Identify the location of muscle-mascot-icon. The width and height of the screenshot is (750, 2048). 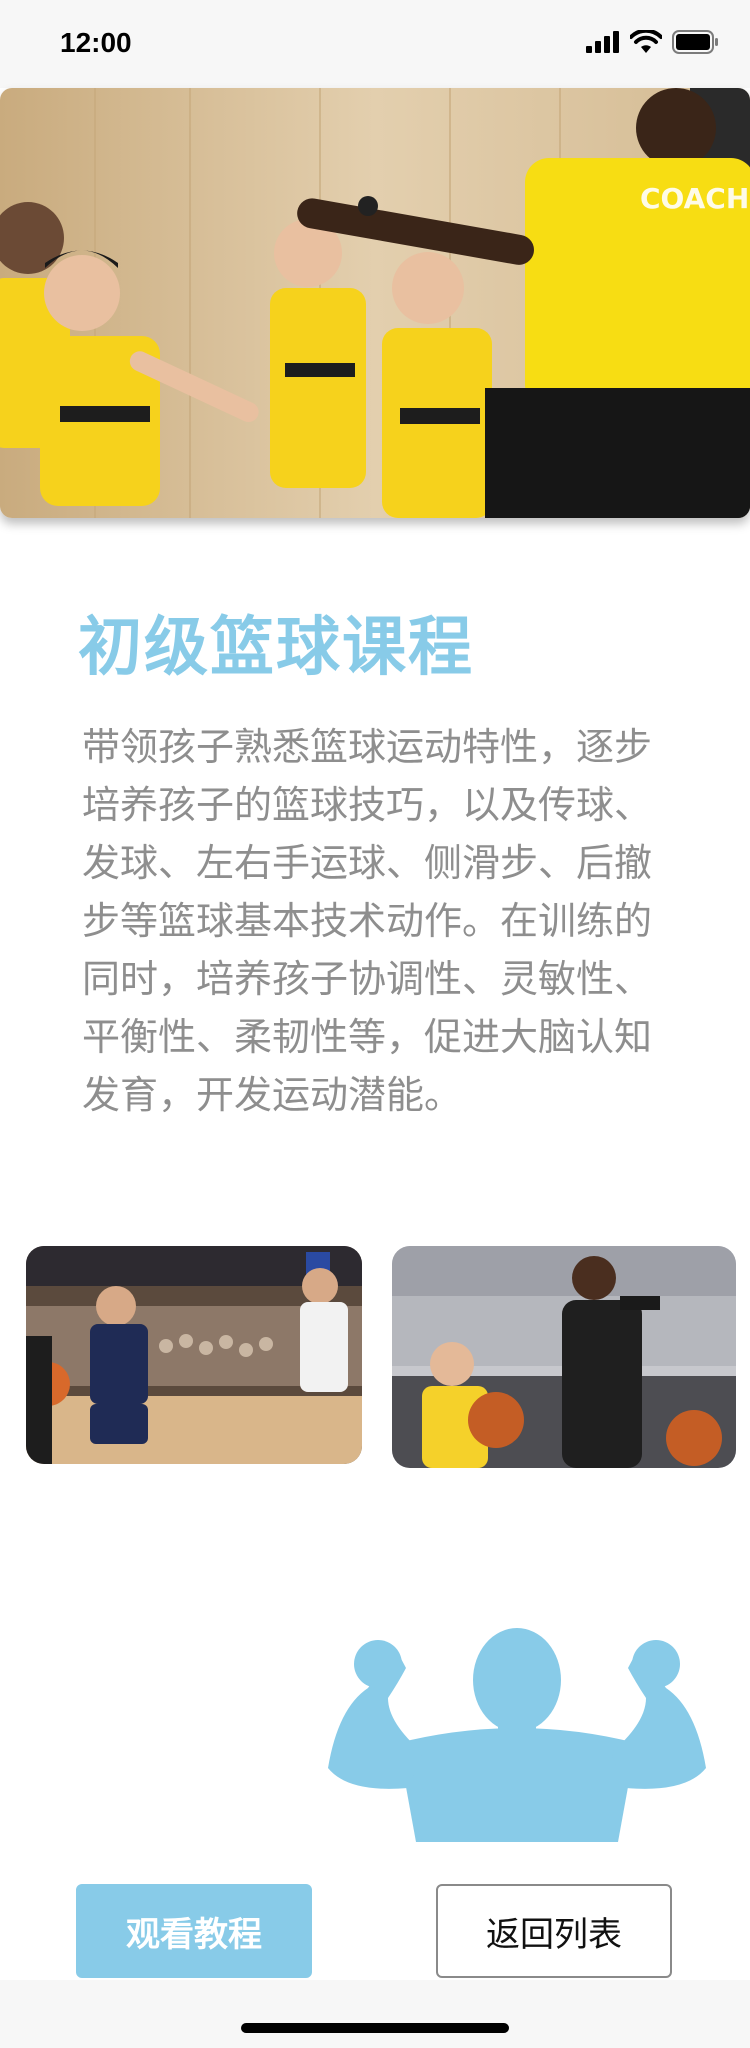
(517, 1735).